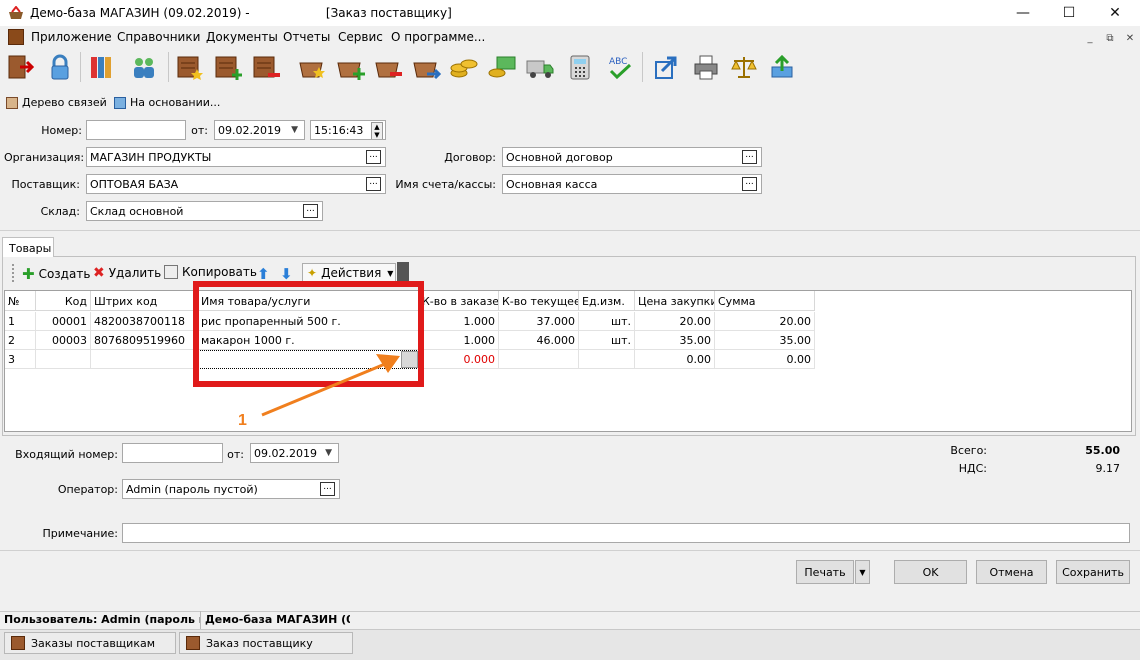 This screenshot has height=660, width=1140. Describe the element at coordinates (930, 572) in the screenshot. I see `ok-button: OK` at that location.